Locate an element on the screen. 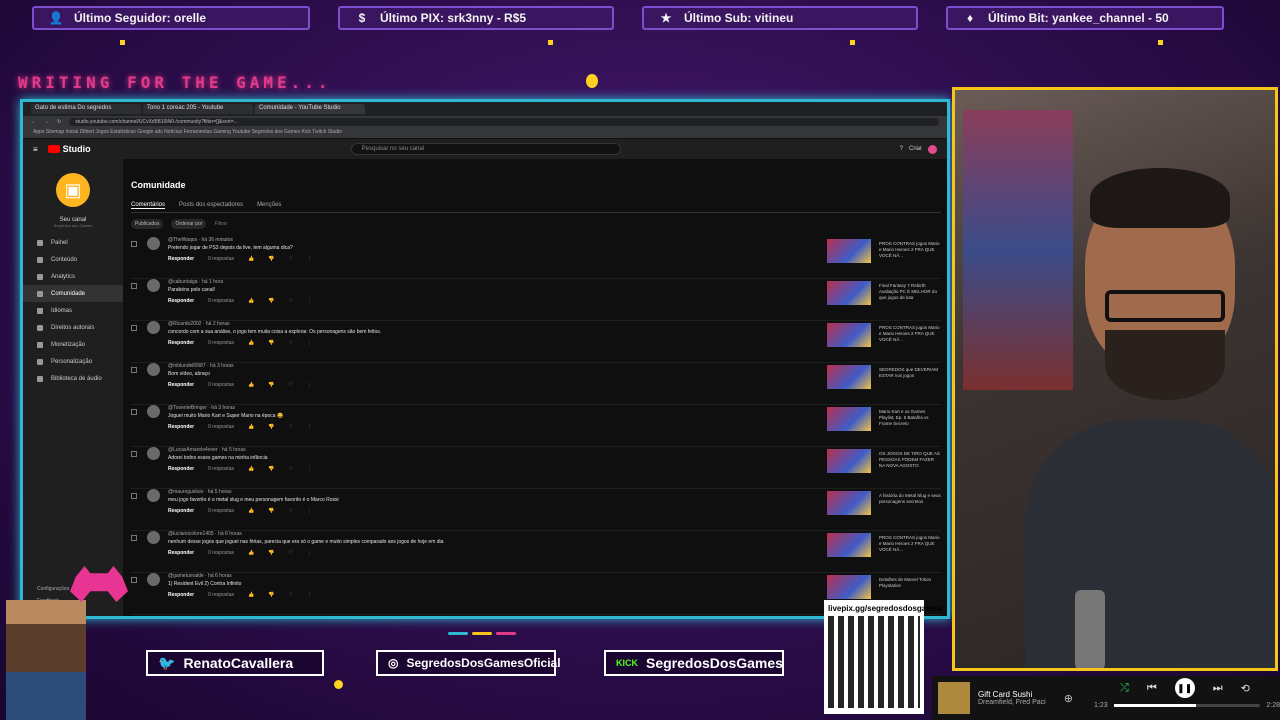 This screenshot has width=1280, height=720. sidebar-item-analytics: Analytics is located at coordinates (73, 276).